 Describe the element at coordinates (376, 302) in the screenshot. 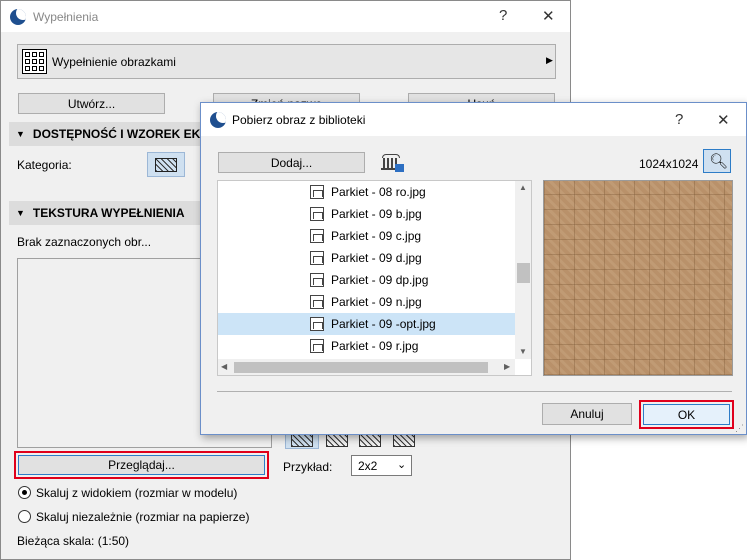

I see `file-name: Parkiet - 09 n.jpg` at that location.